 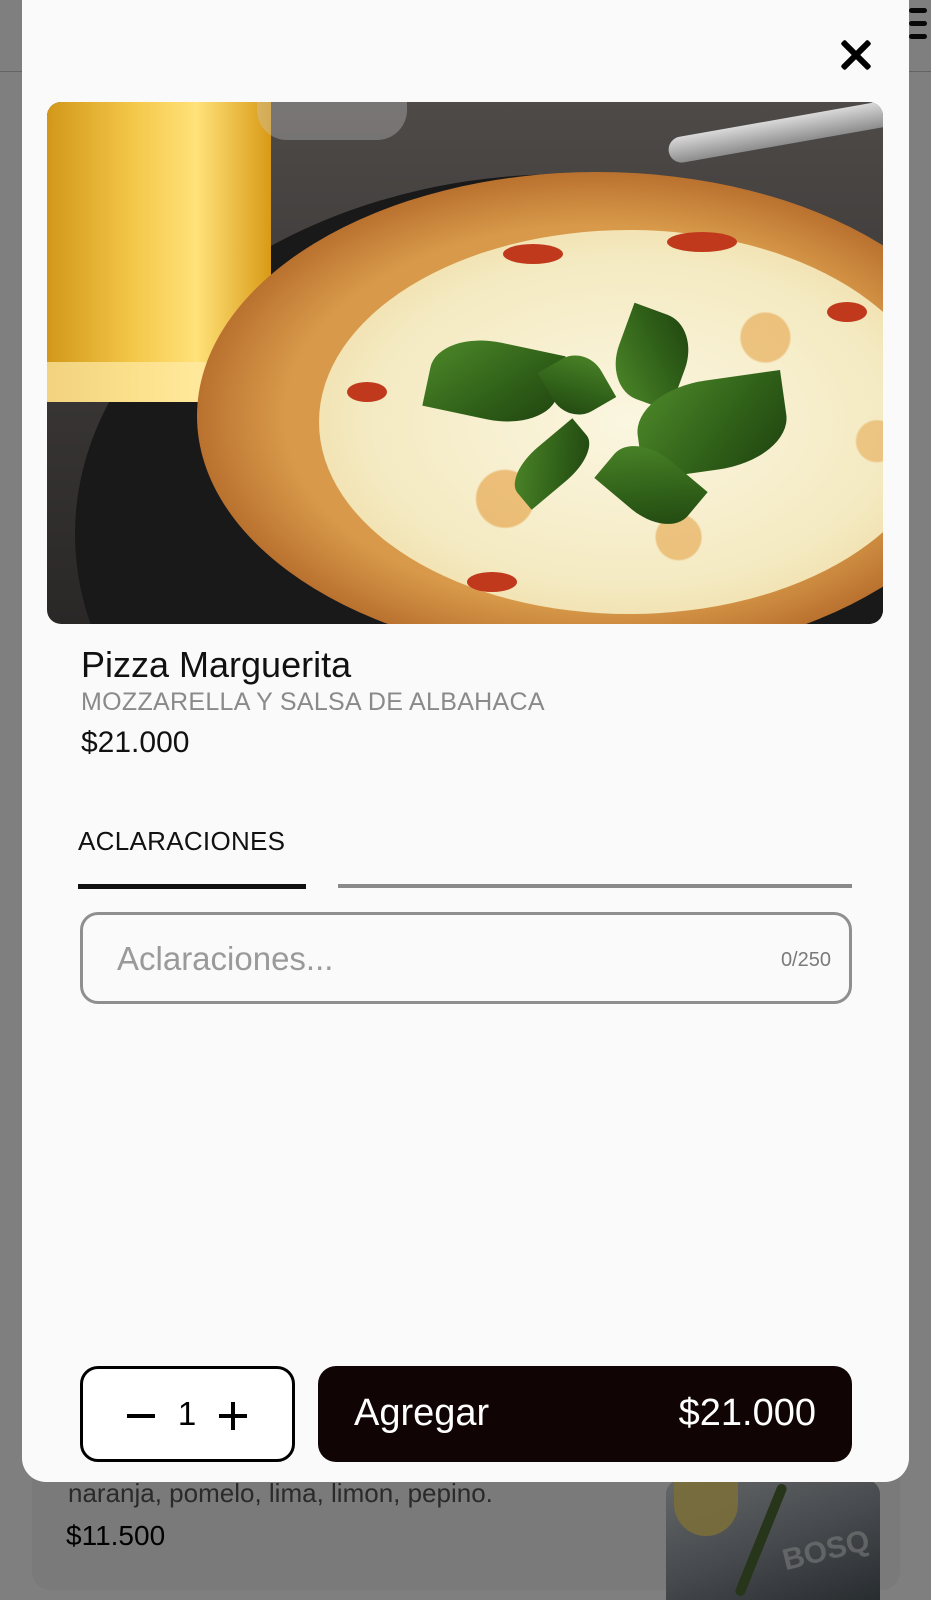 What do you see at coordinates (422, 1413) in the screenshot?
I see `add-button-label: Agregar` at bounding box center [422, 1413].